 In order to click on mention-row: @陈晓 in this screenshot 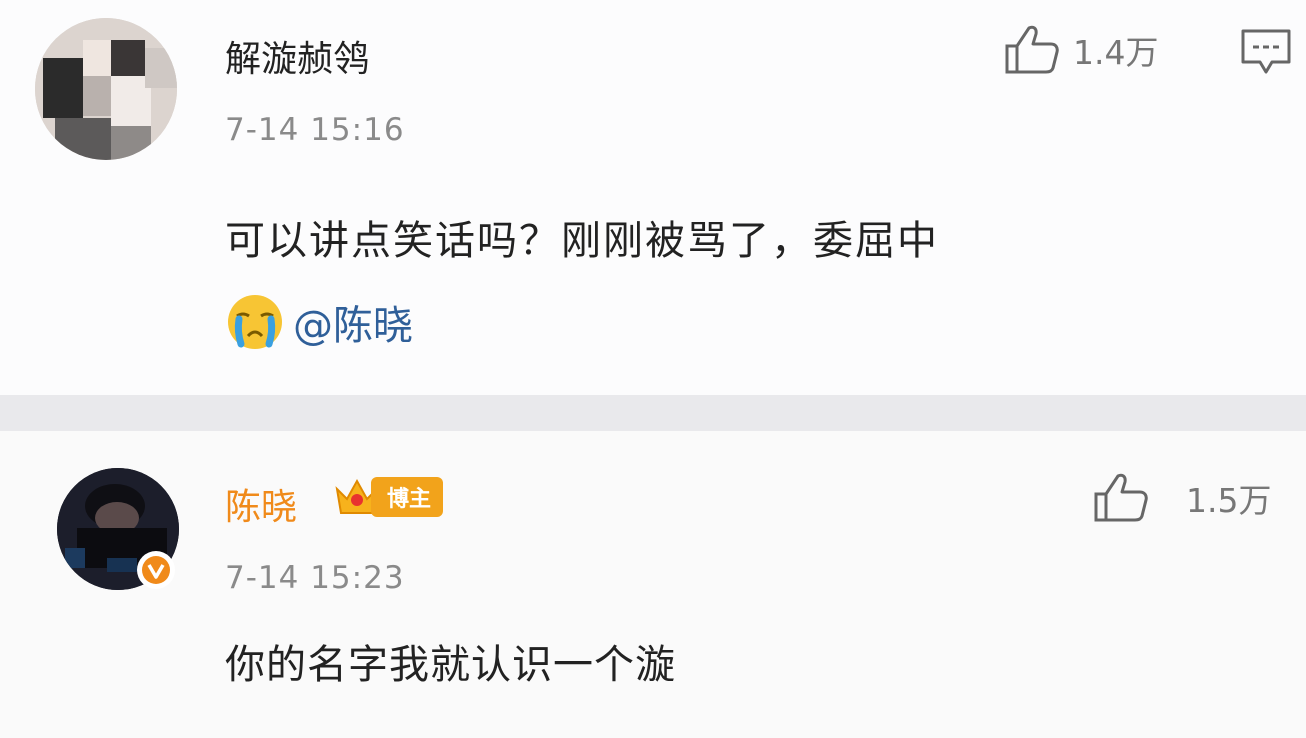, I will do `click(319, 322)`.